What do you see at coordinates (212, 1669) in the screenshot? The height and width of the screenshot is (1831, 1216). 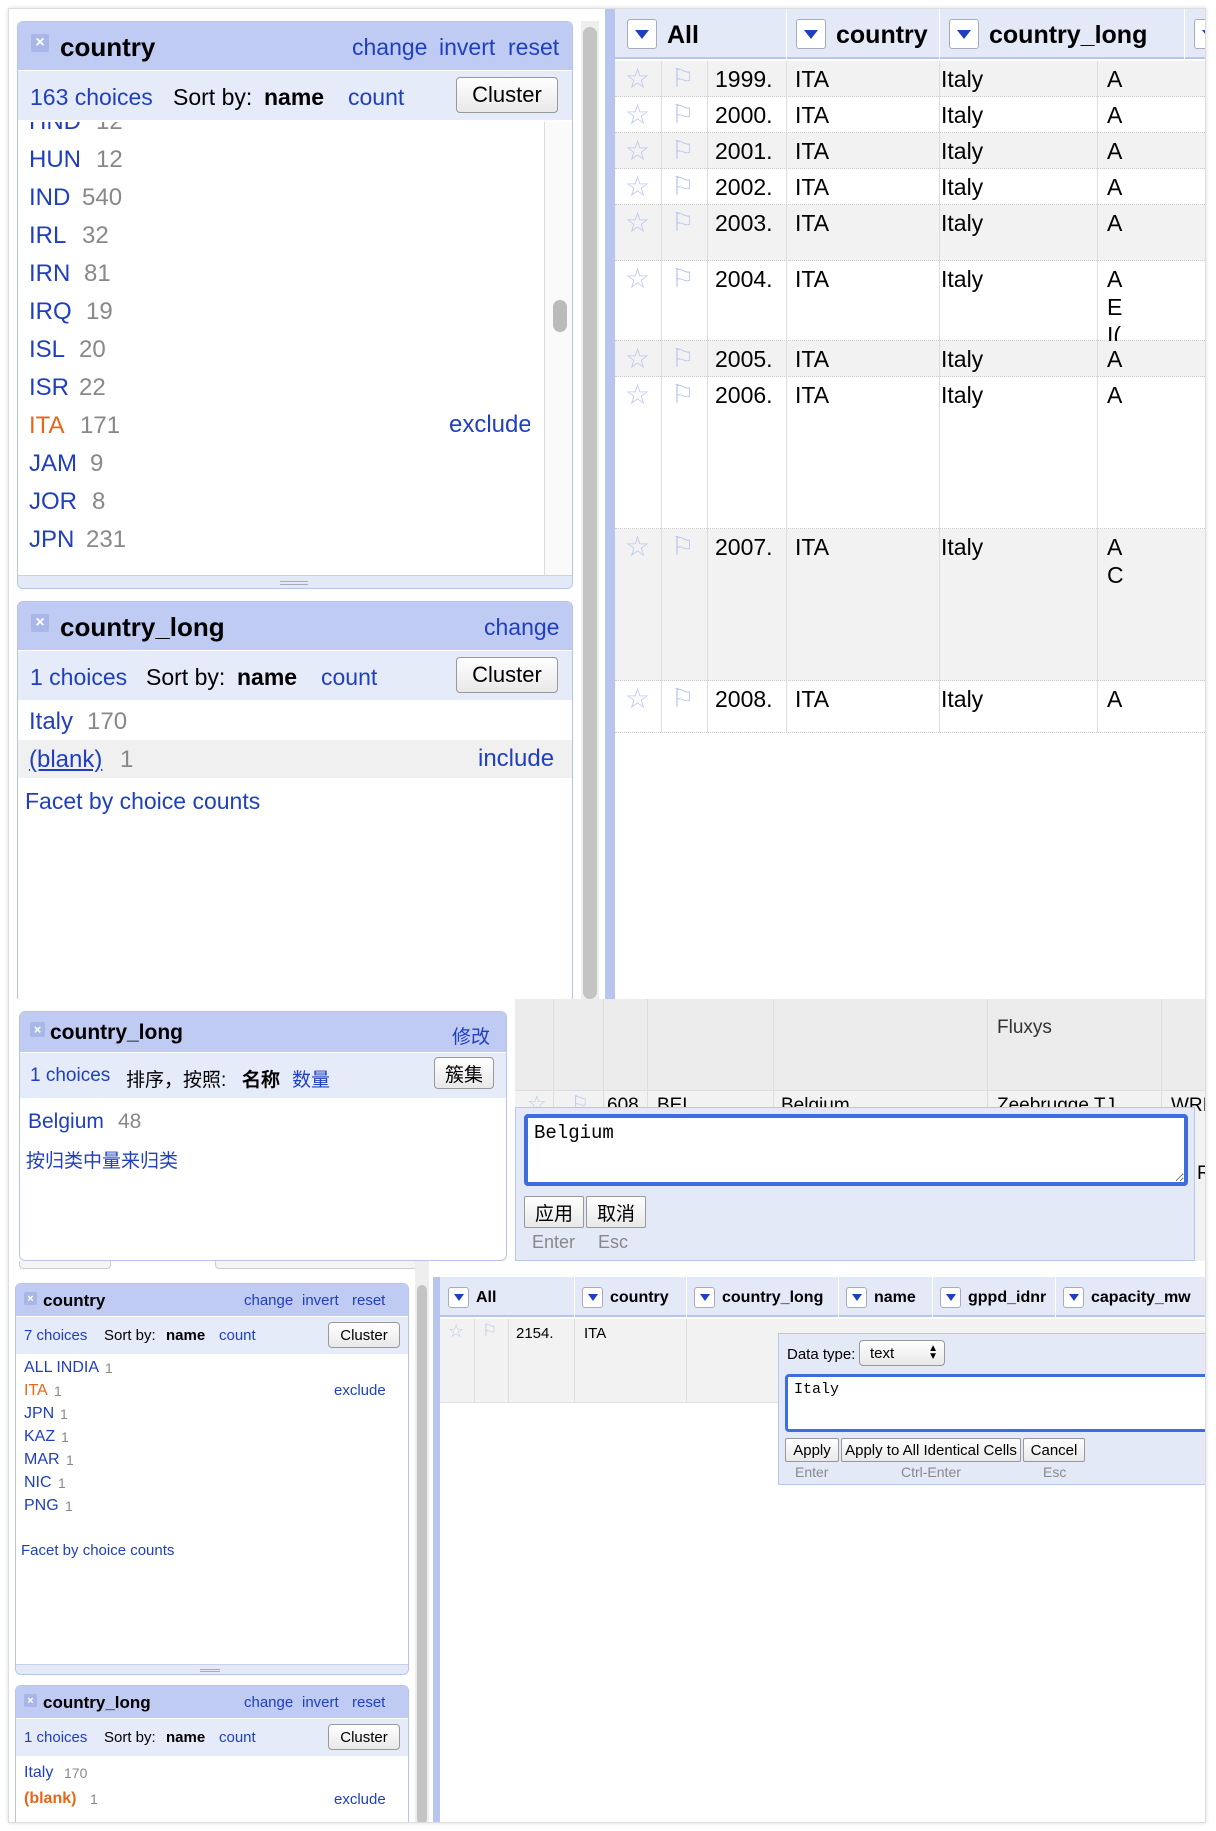 I see `resize-handle` at bounding box center [212, 1669].